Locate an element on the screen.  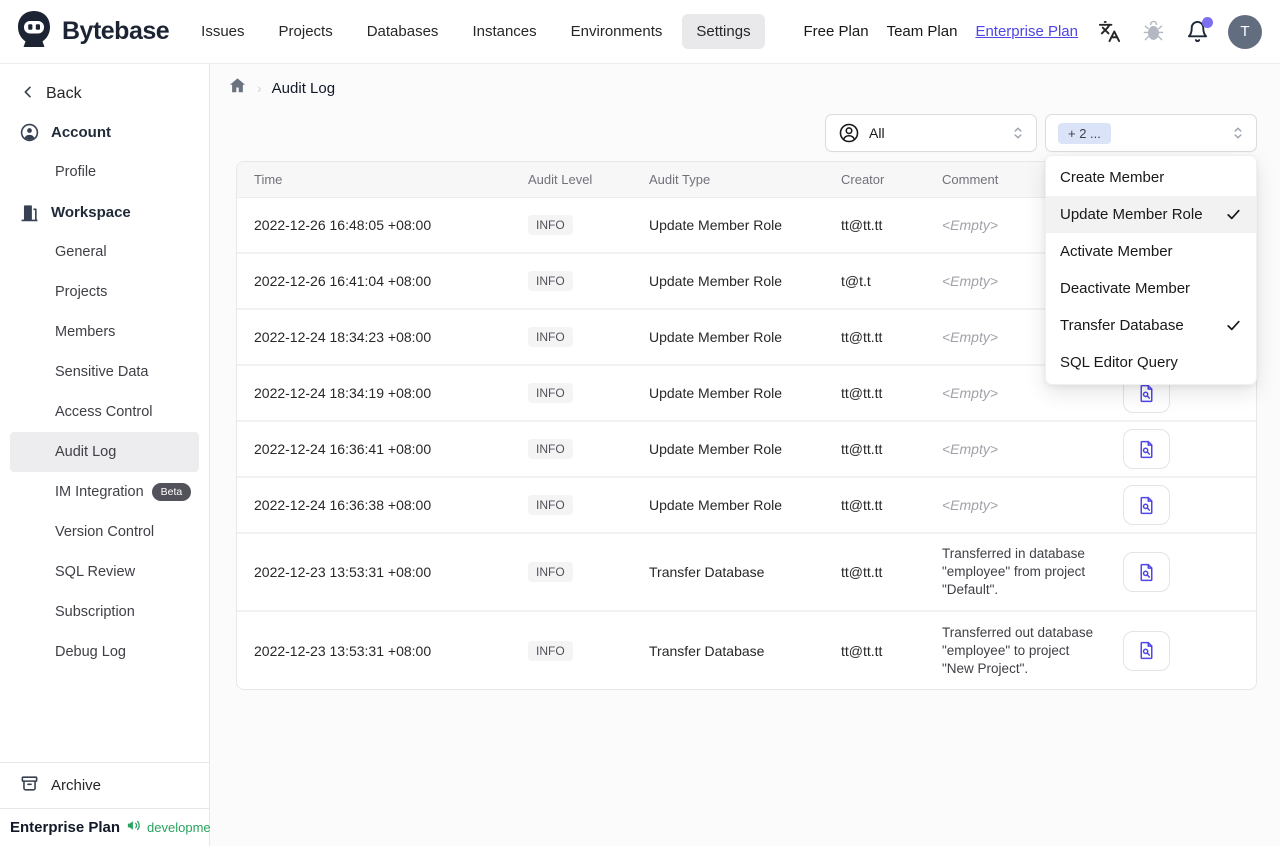
nav-item-projects: Projects is located at coordinates (306, 31).